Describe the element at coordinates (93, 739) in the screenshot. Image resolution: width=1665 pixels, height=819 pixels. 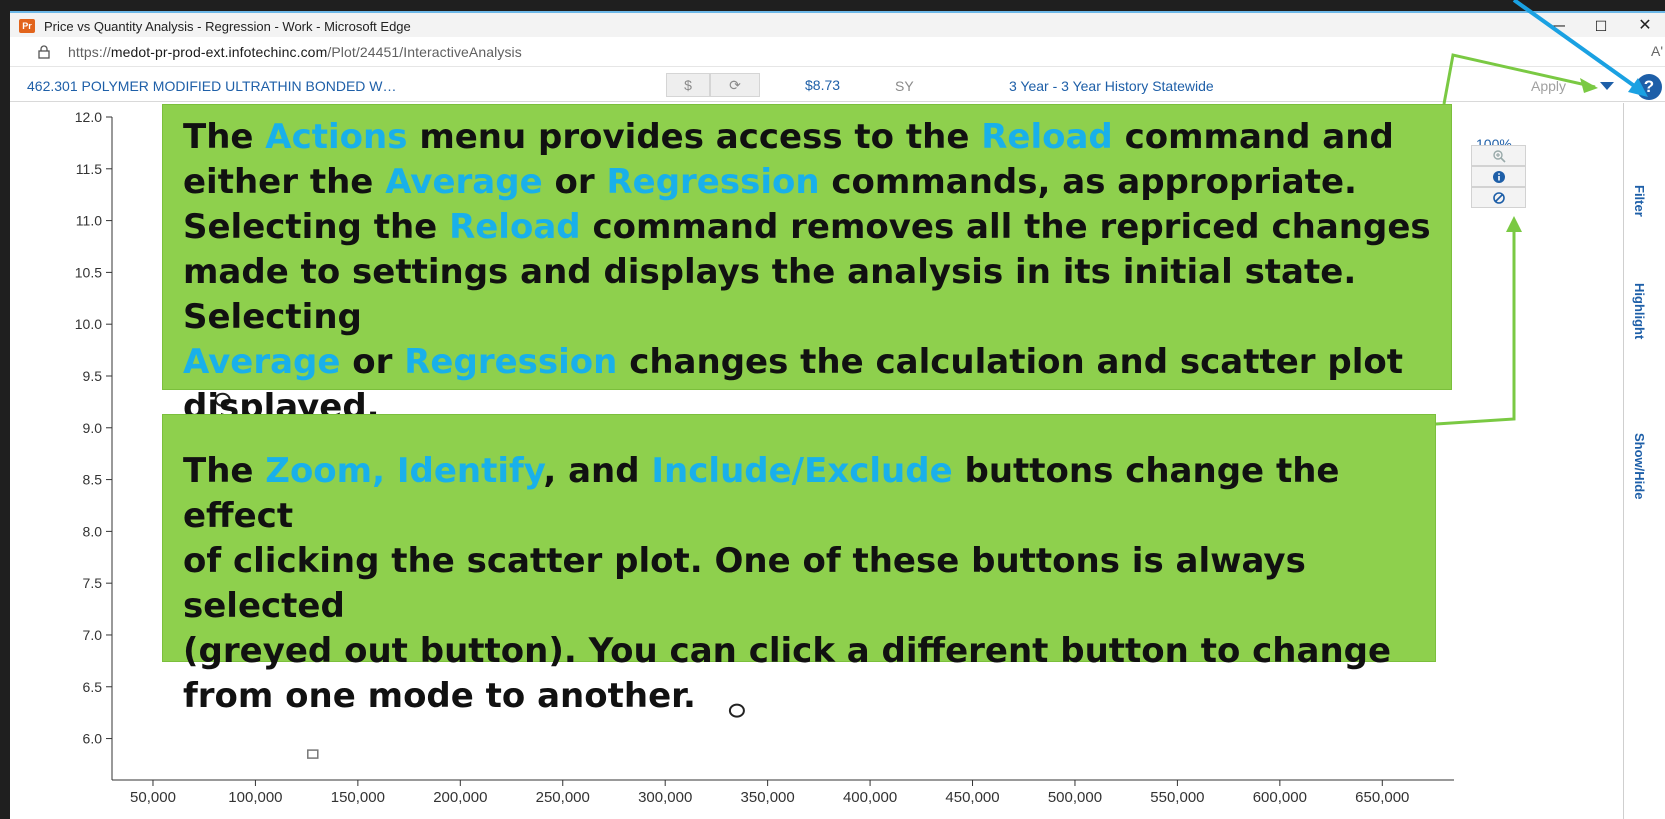
I see `y-tick-label: 6.0` at that location.